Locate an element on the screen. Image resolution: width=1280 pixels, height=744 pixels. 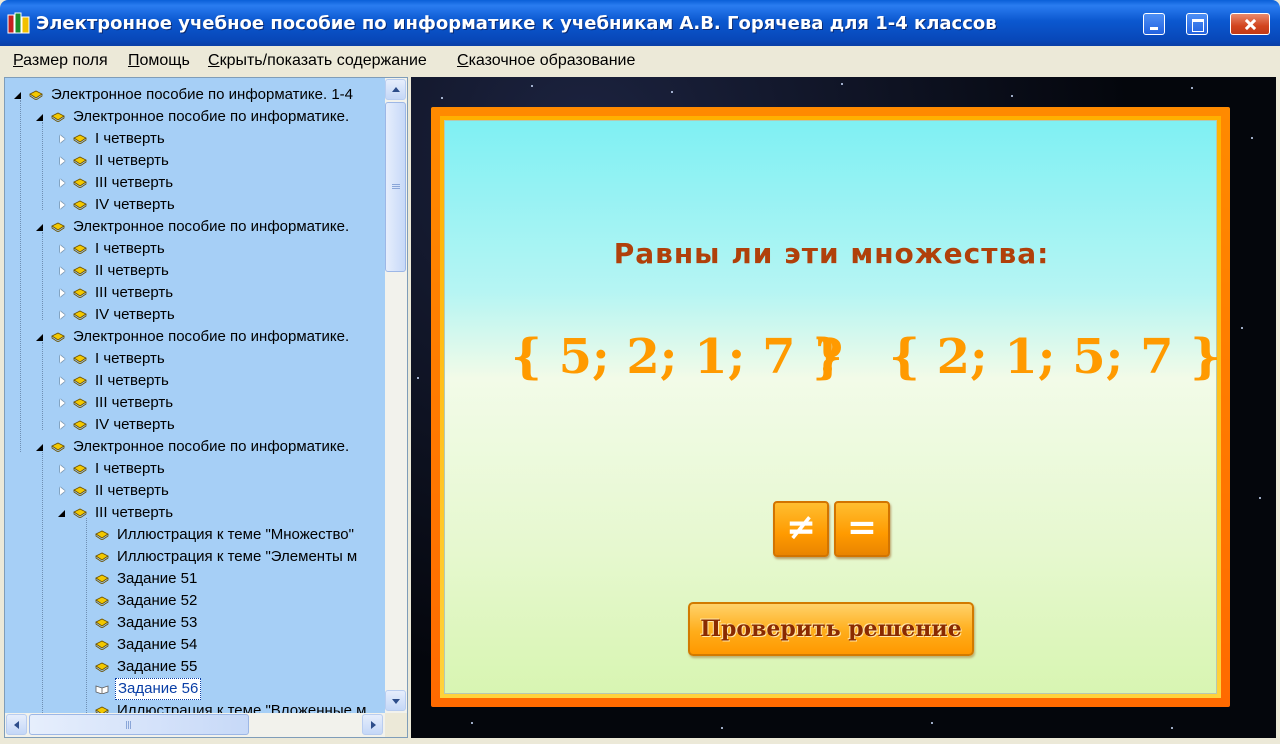
equal-button: = is located at coordinates (862, 529).